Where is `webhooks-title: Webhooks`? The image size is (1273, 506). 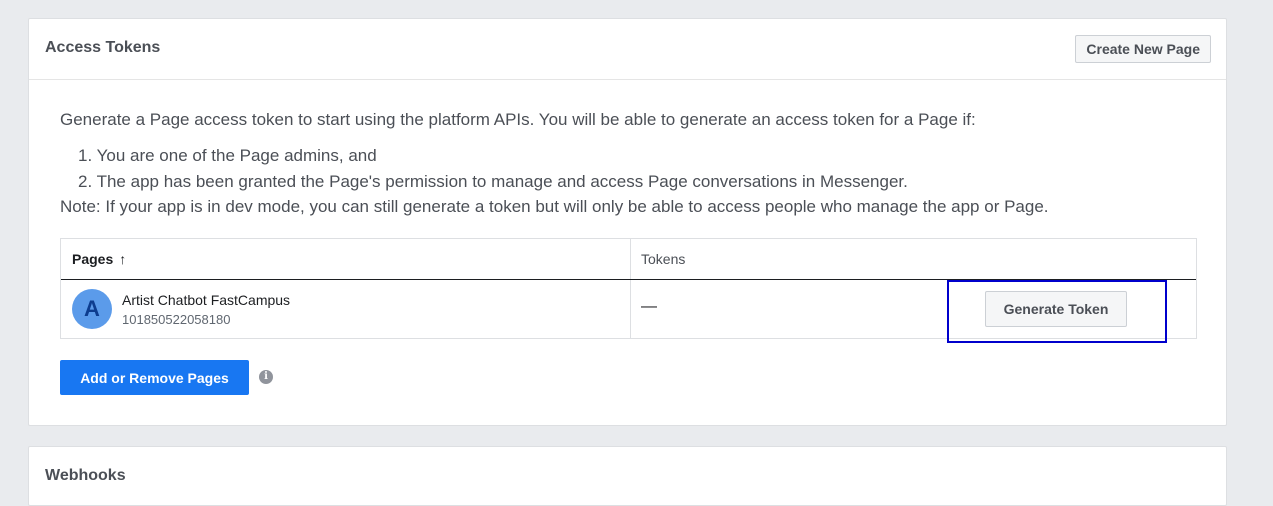 webhooks-title: Webhooks is located at coordinates (85, 475).